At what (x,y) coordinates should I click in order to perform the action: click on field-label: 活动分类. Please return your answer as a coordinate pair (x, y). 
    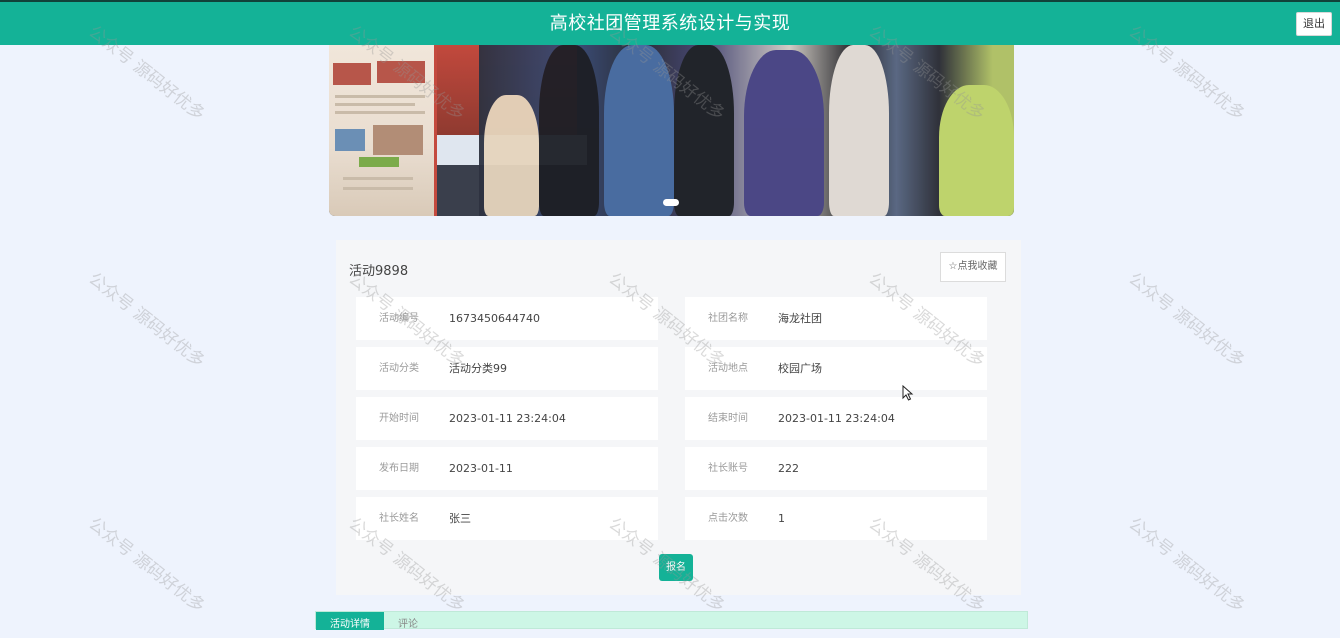
    Looking at the image, I should click on (399, 368).